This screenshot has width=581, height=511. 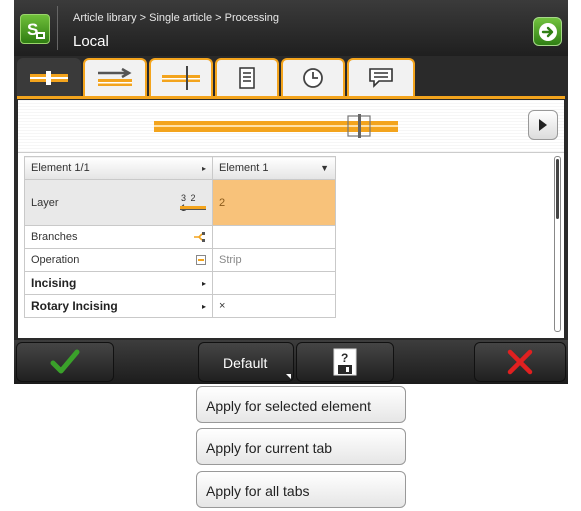 I want to click on close-icon, so click(x=520, y=362).